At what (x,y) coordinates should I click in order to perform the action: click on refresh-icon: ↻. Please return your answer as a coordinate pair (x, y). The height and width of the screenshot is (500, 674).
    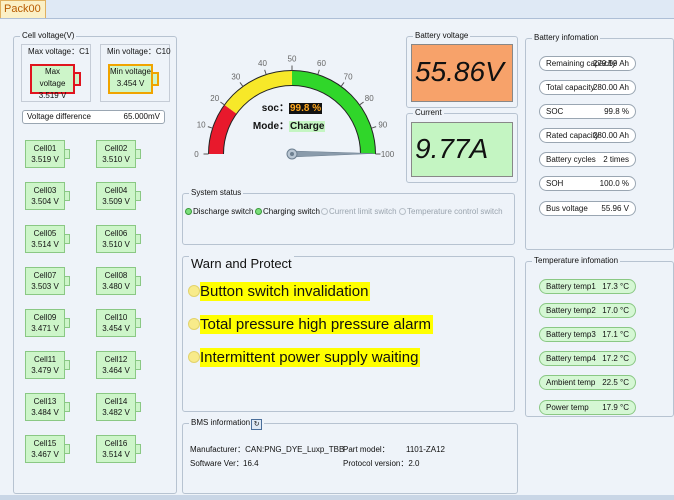
    Looking at the image, I should click on (257, 424).